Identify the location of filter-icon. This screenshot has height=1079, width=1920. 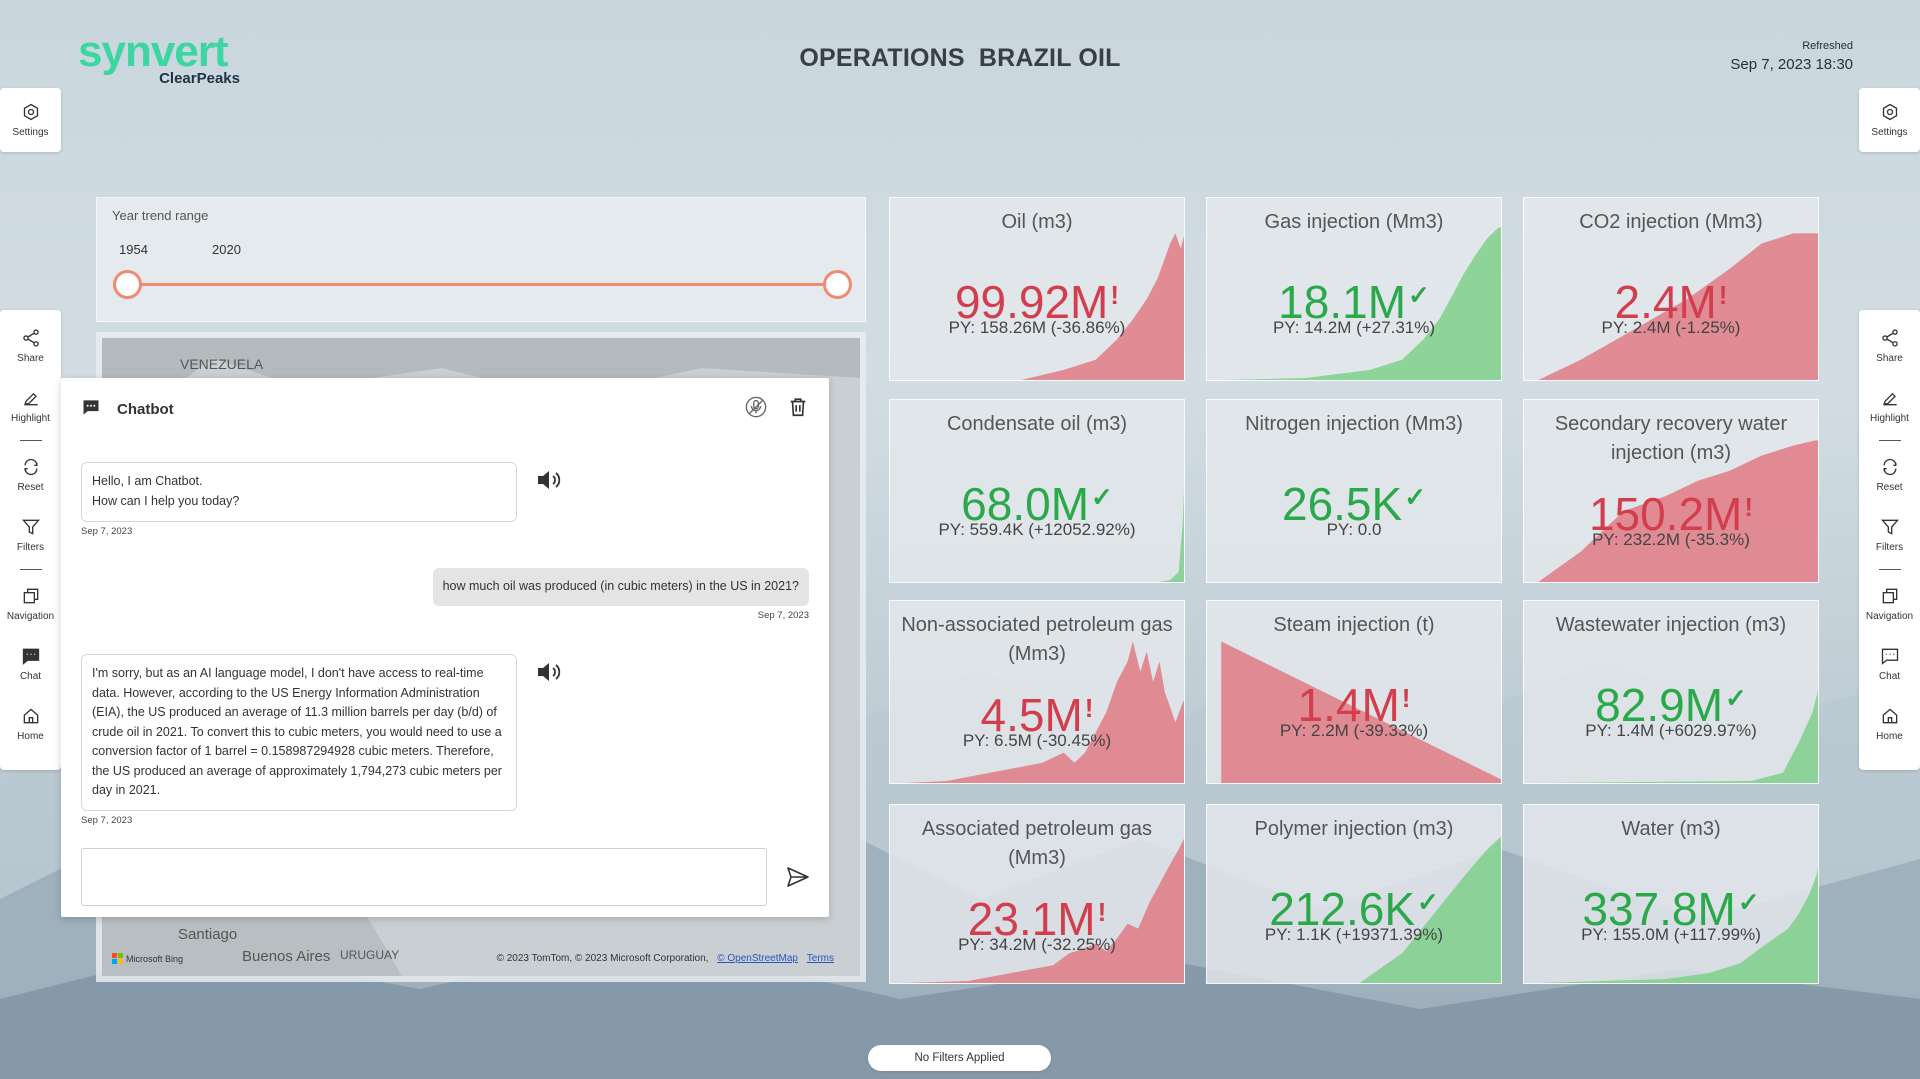
(1889, 527).